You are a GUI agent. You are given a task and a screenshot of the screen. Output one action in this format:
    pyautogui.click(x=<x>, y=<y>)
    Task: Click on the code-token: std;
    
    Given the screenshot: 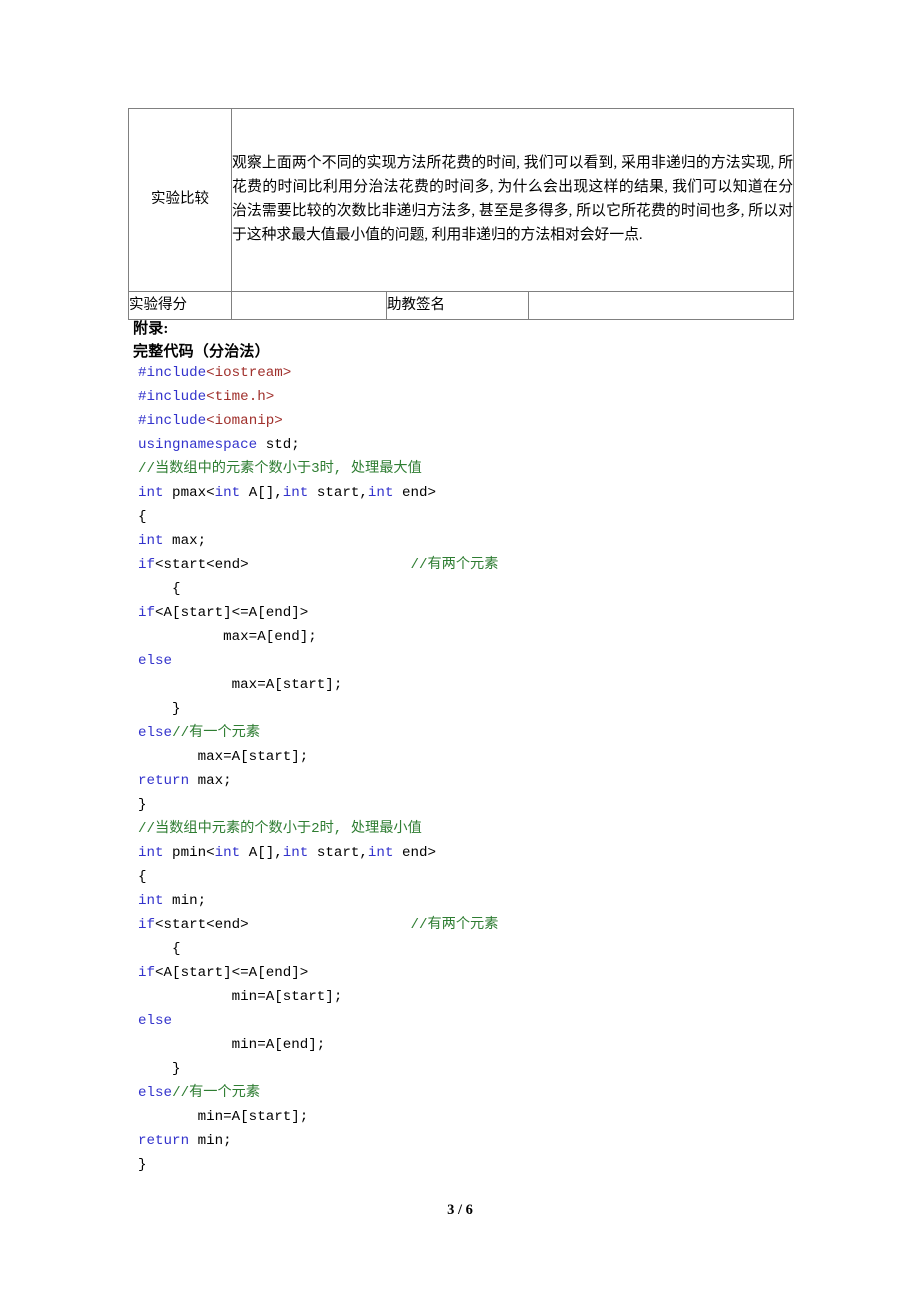 What is the action you would take?
    pyautogui.click(x=278, y=445)
    